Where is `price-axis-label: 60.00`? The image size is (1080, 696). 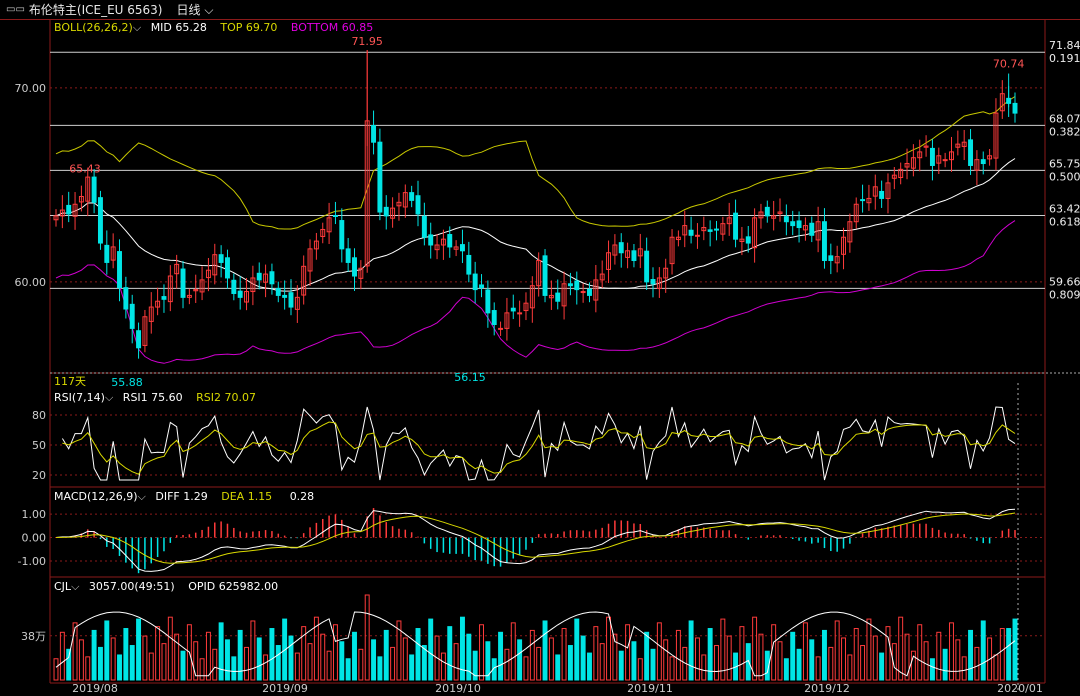 price-axis-label: 60.00 is located at coordinates (31, 282).